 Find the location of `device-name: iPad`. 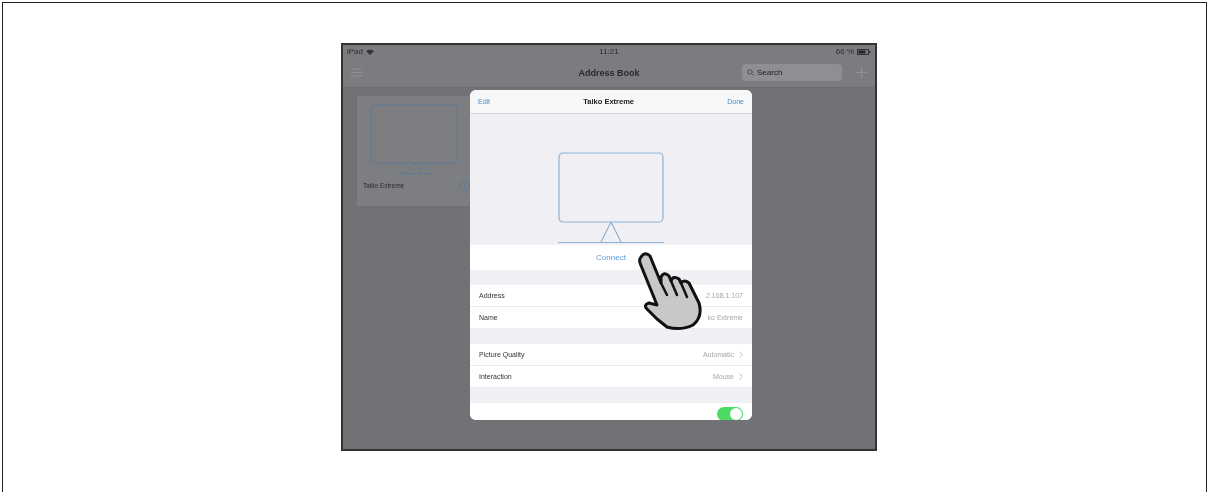

device-name: iPad is located at coordinates (355, 51).